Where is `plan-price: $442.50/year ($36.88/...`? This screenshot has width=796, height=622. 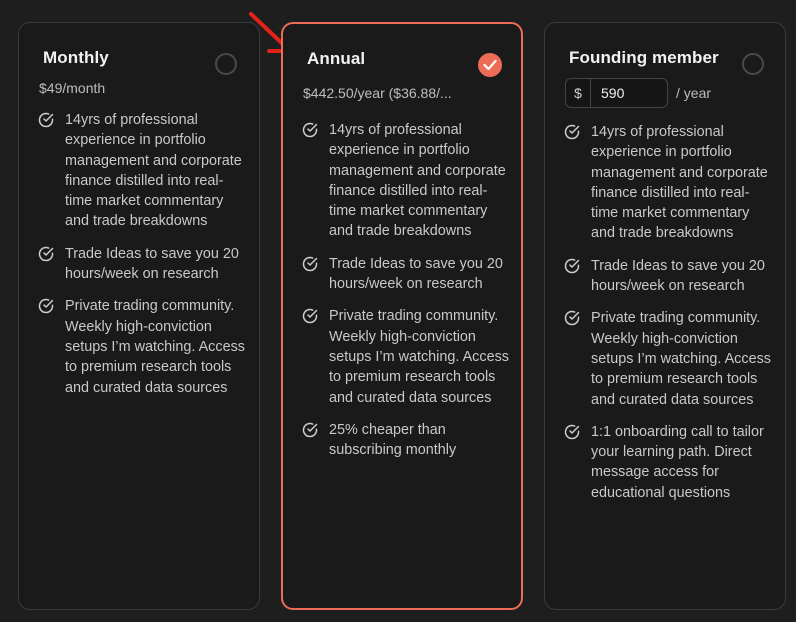 plan-price: $442.50/year ($36.88/... is located at coordinates (377, 93).